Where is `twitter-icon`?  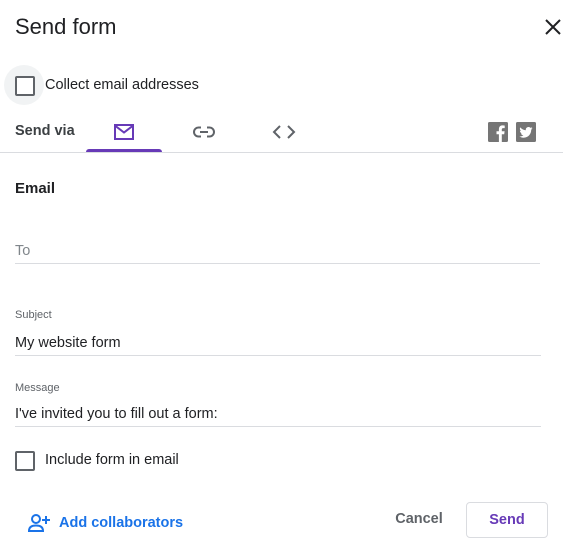 twitter-icon is located at coordinates (526, 132).